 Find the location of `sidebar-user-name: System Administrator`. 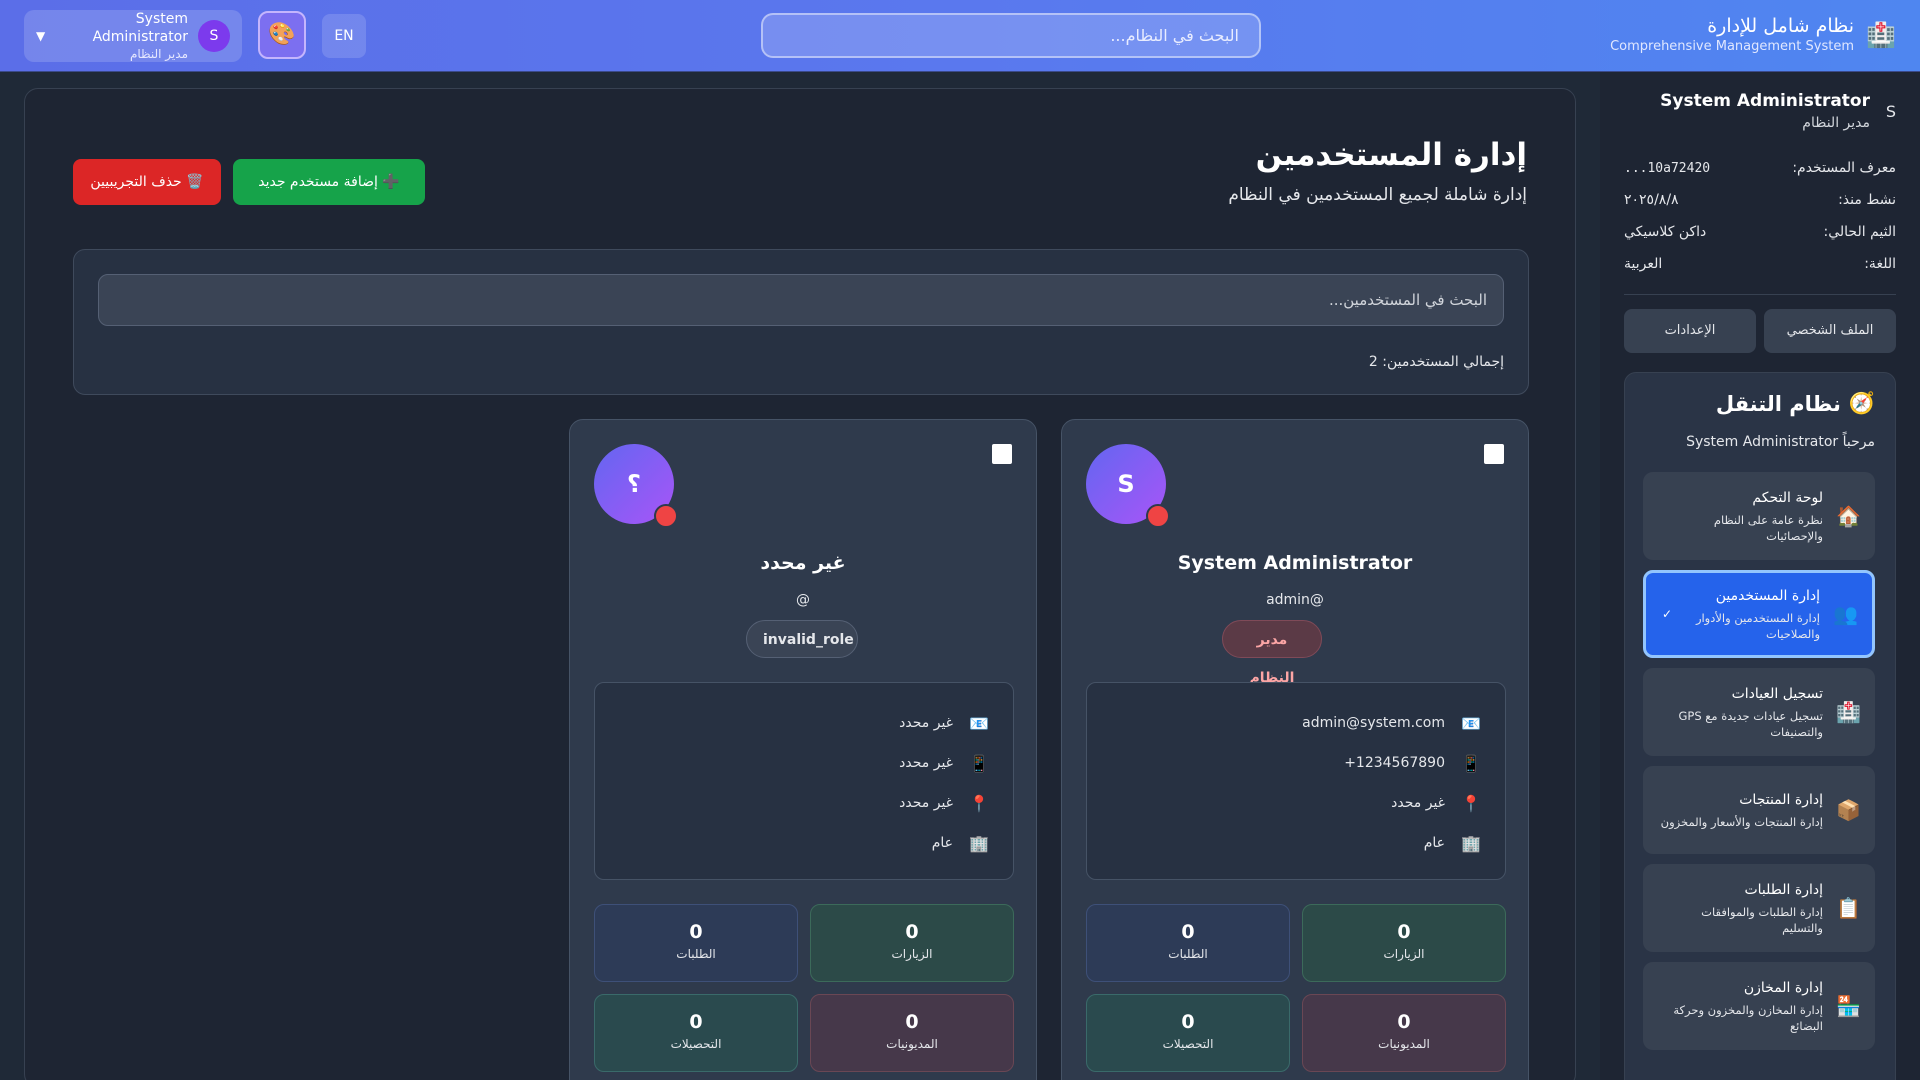

sidebar-user-name: System Administrator is located at coordinates (1765, 101).